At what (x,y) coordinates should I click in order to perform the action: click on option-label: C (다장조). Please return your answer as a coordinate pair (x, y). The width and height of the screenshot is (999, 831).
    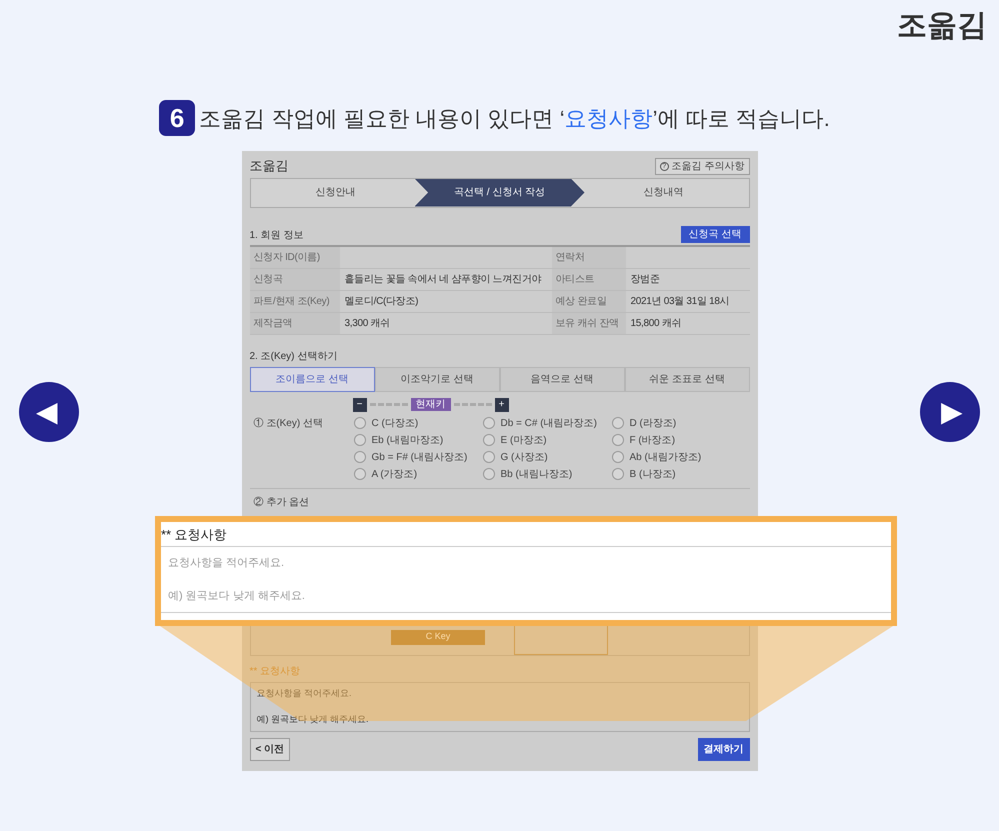
    Looking at the image, I should click on (395, 423).